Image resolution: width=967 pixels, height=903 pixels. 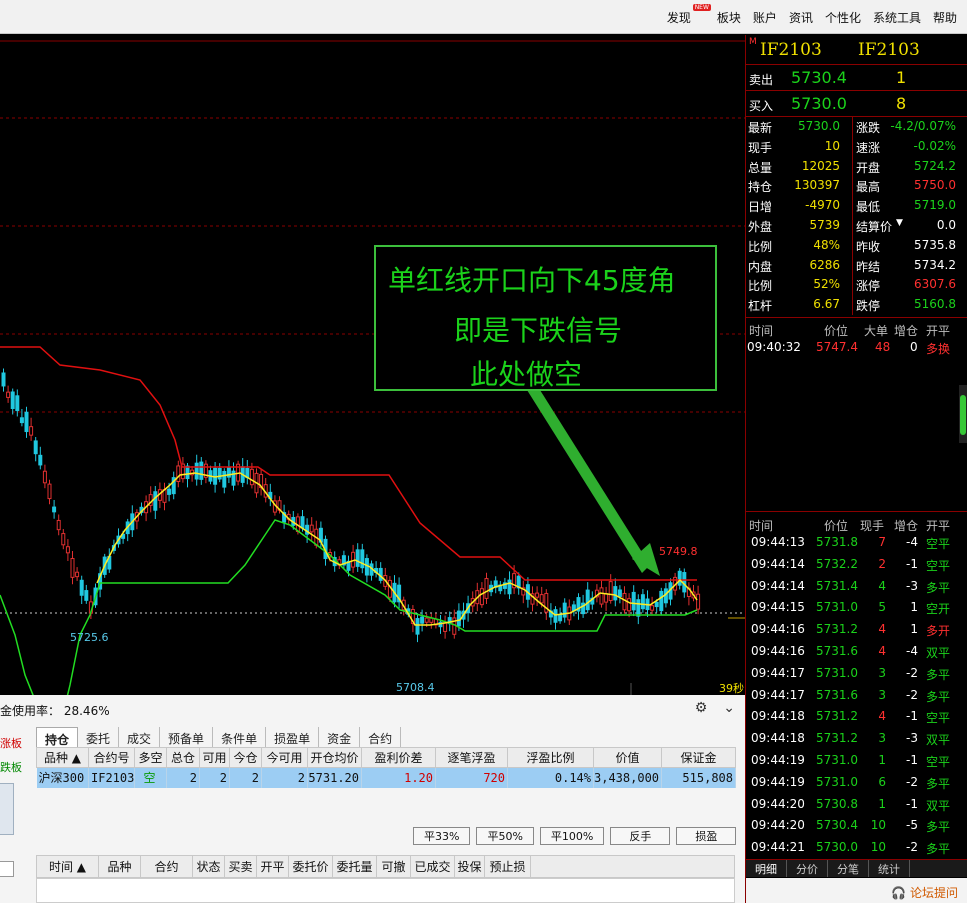 What do you see at coordinates (856, 717) in the screenshot?
I see `tick-row: 09:44:18 5731.2 4 -1 空平` at bounding box center [856, 717].